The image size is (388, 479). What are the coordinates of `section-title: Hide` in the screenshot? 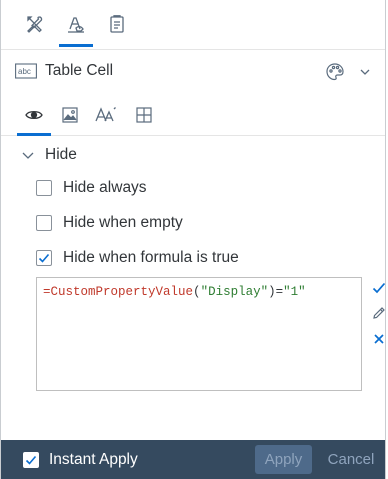 It's located at (61, 154).